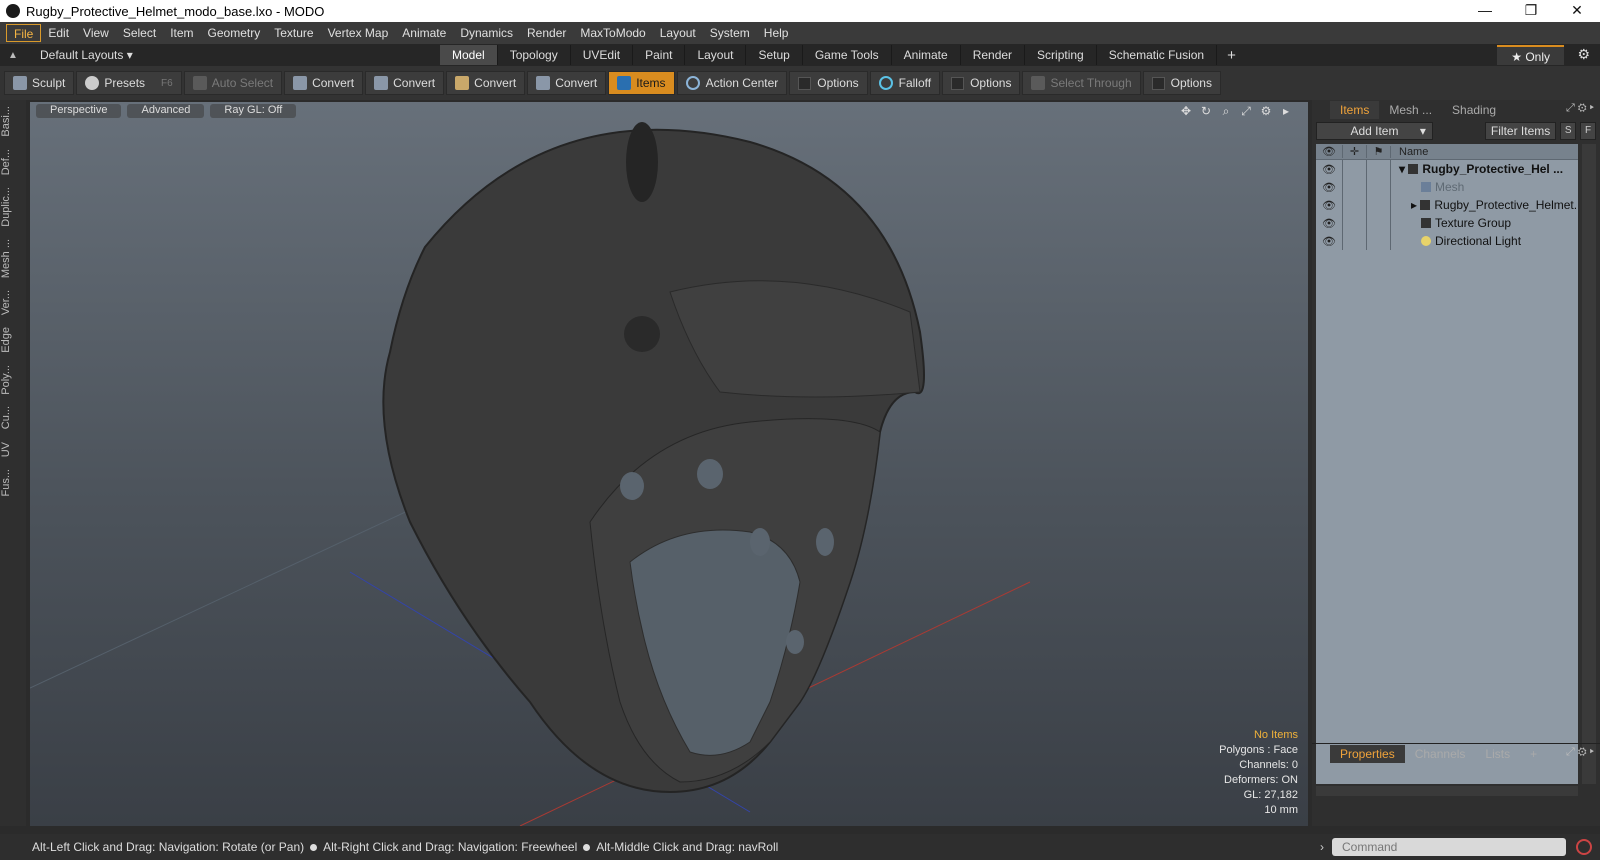  Describe the element at coordinates (139, 33) in the screenshot. I see `menu-select: Select` at that location.